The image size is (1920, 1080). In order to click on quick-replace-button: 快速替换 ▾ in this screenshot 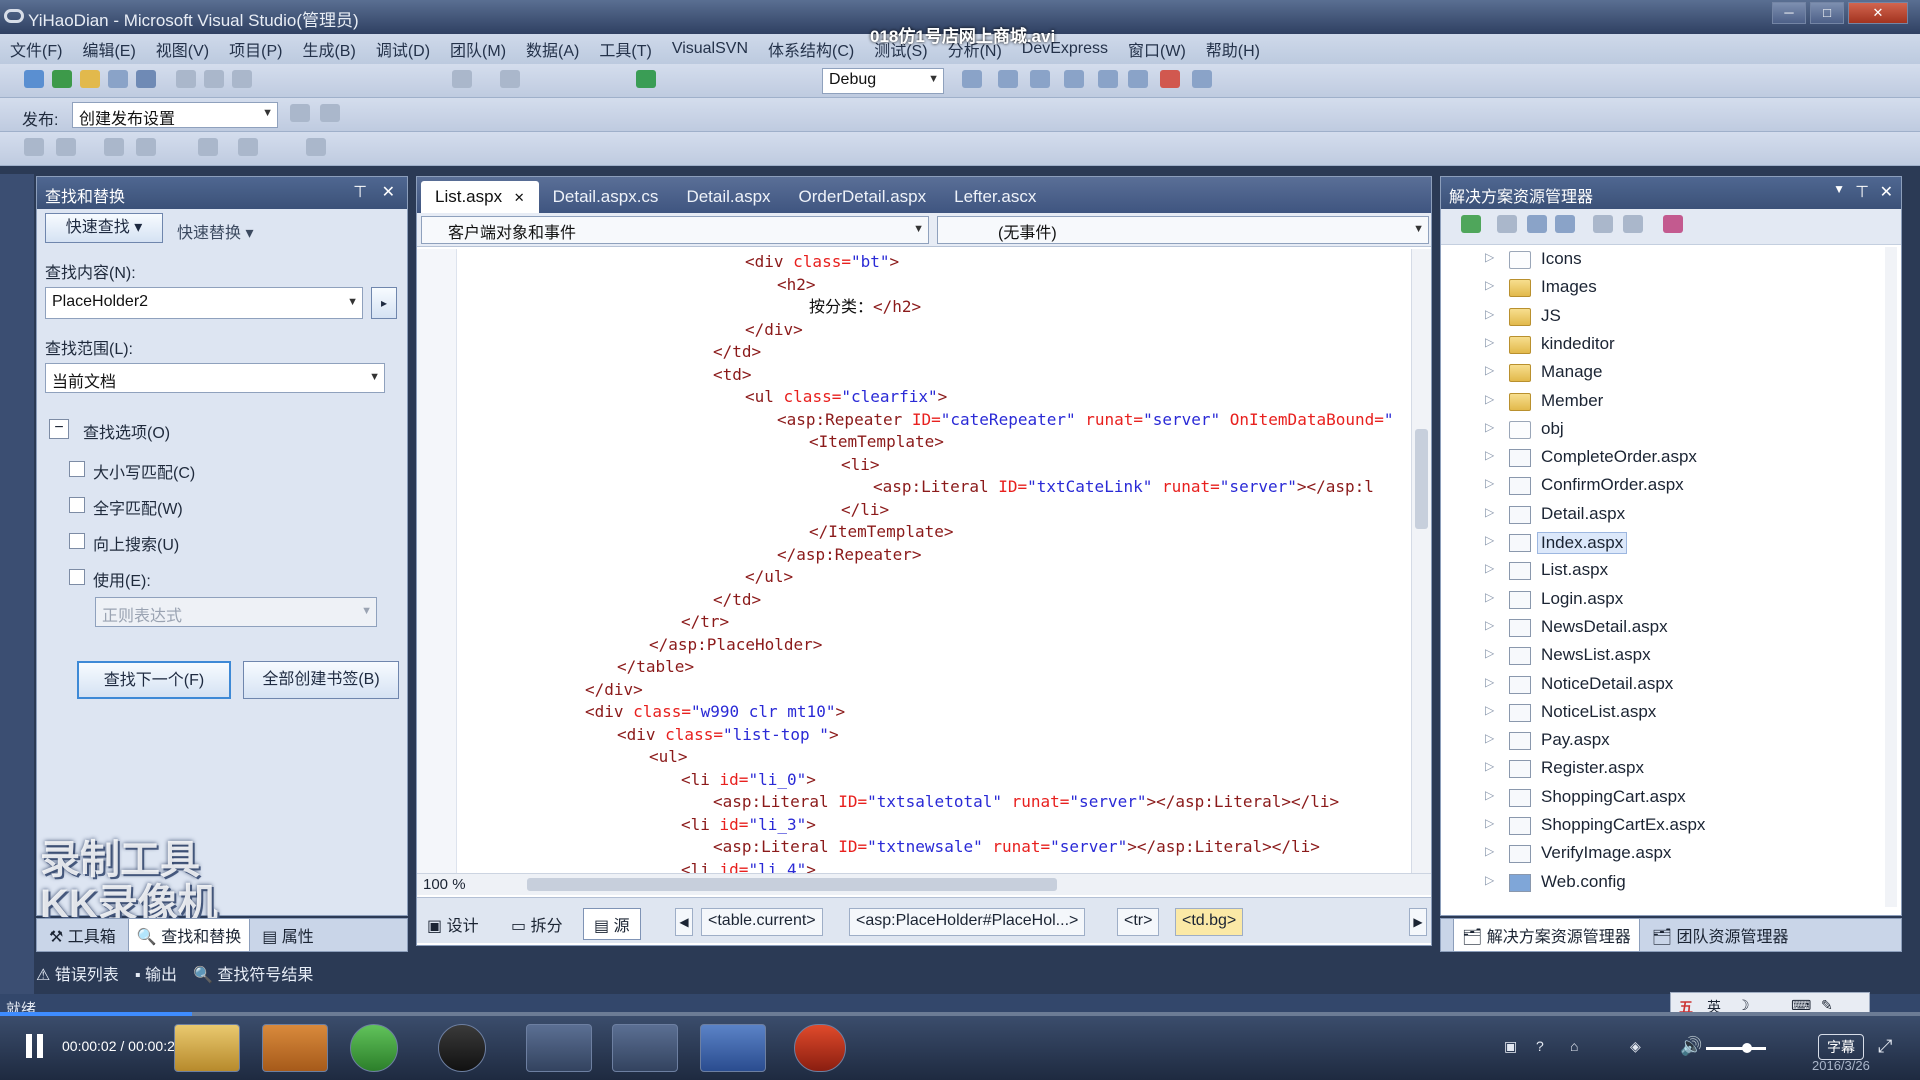, I will do `click(215, 231)`.